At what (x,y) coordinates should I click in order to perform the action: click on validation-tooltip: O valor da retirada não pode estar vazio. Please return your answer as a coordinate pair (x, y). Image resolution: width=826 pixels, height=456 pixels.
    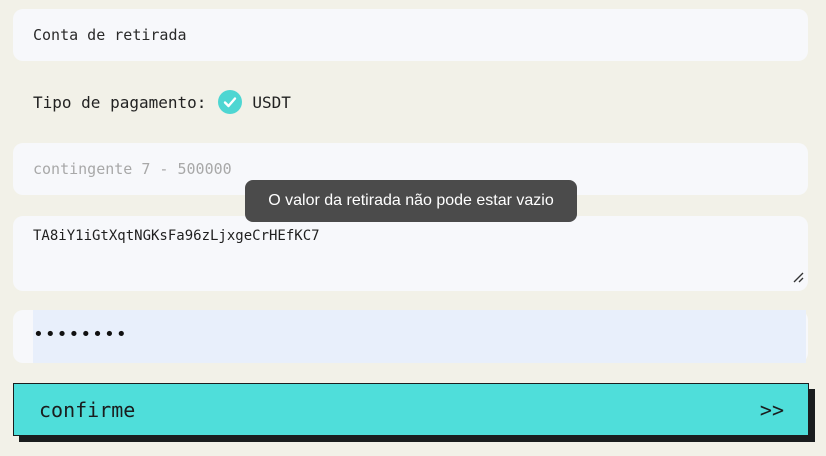
    Looking at the image, I should click on (411, 201).